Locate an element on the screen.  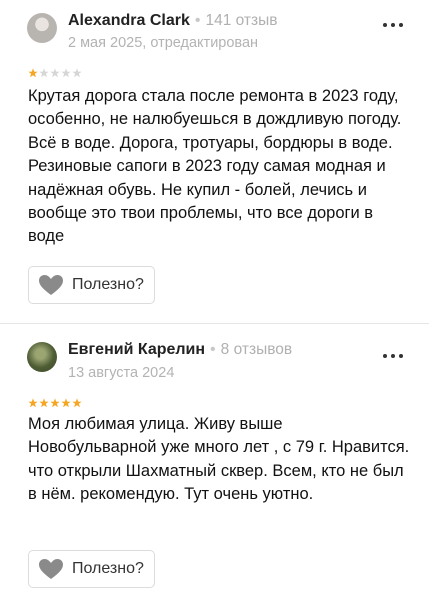
review-count: 8 отзывов is located at coordinates (256, 349).